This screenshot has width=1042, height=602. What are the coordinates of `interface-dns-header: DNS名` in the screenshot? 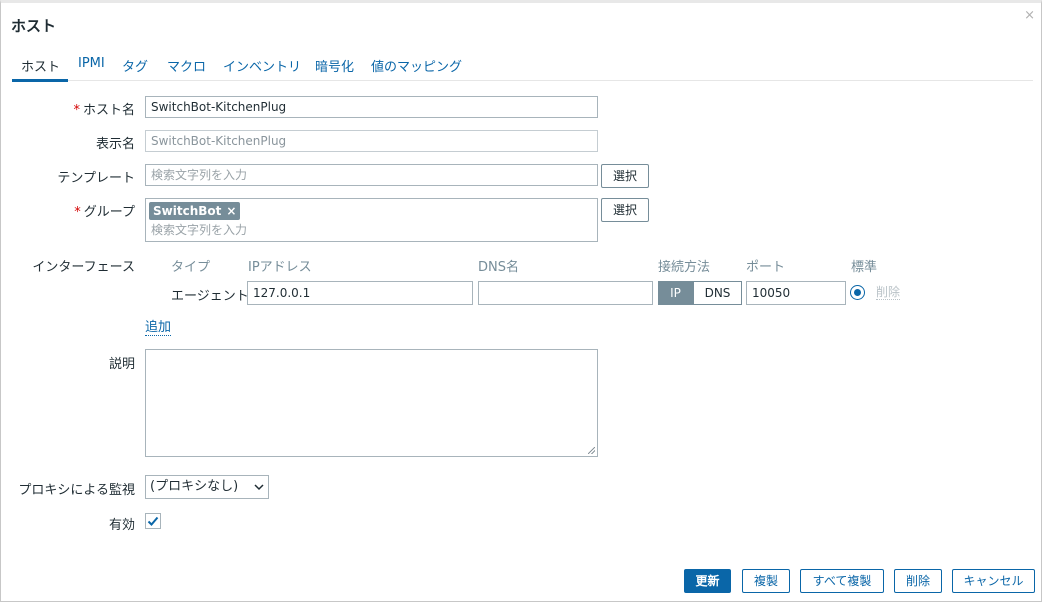 It's located at (498, 267).